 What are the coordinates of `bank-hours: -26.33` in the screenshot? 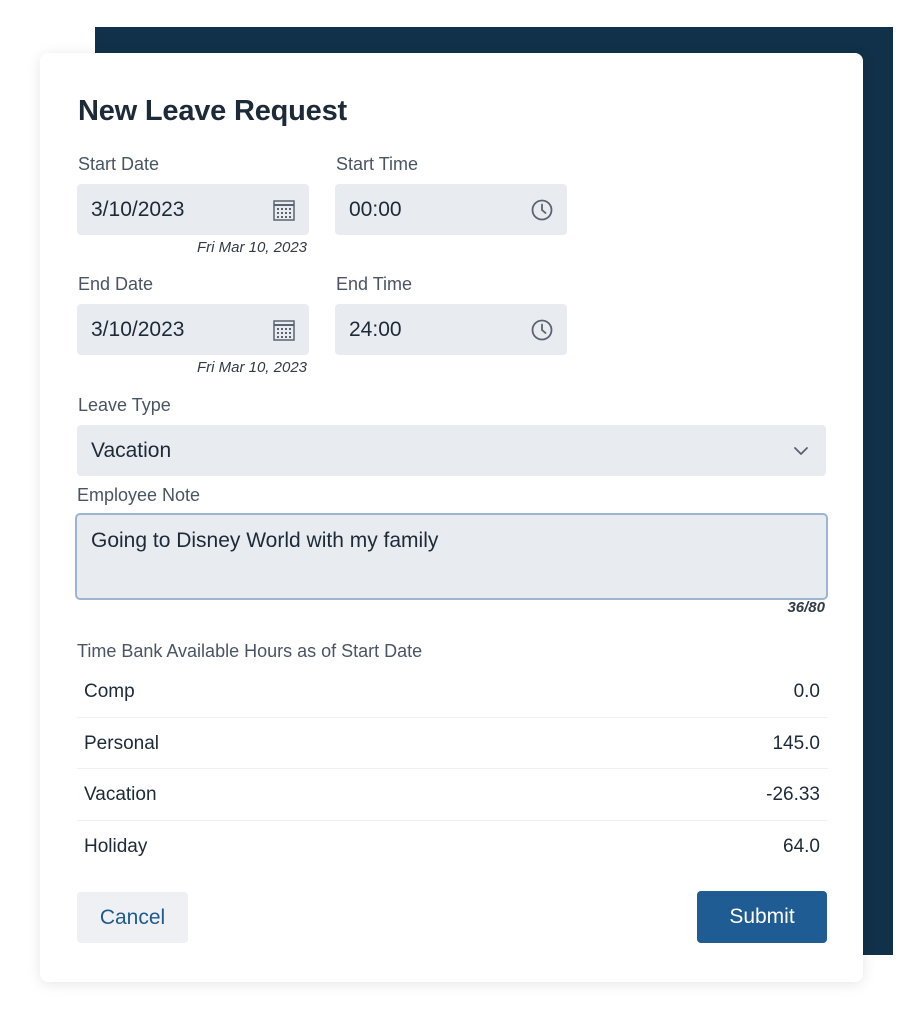 It's located at (793, 794).